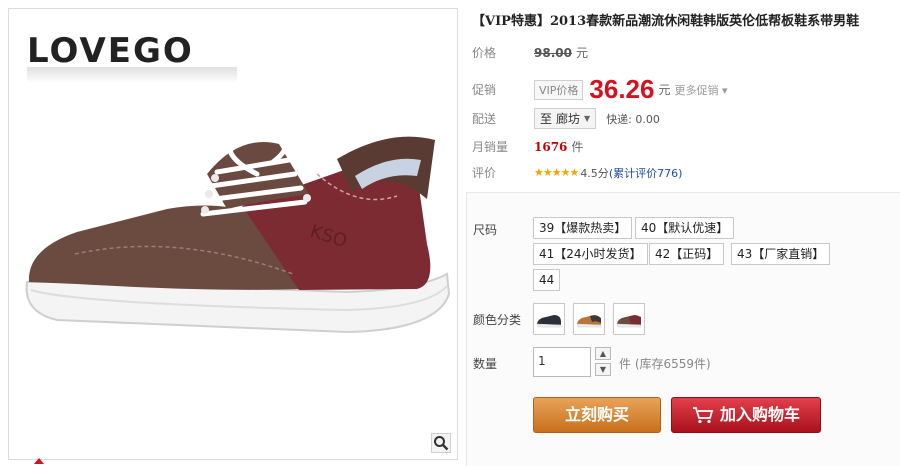 The height and width of the screenshot is (466, 900). I want to click on more-promotions-link: 更多促销 ▾, so click(701, 90).